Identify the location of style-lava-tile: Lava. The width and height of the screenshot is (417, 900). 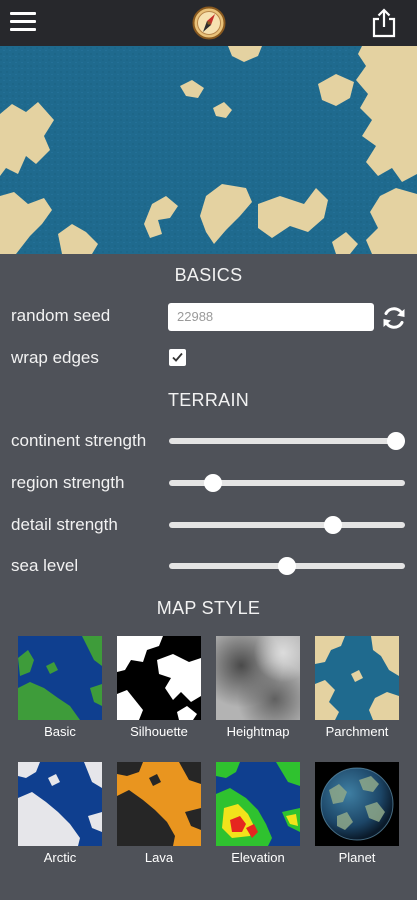
(159, 813).